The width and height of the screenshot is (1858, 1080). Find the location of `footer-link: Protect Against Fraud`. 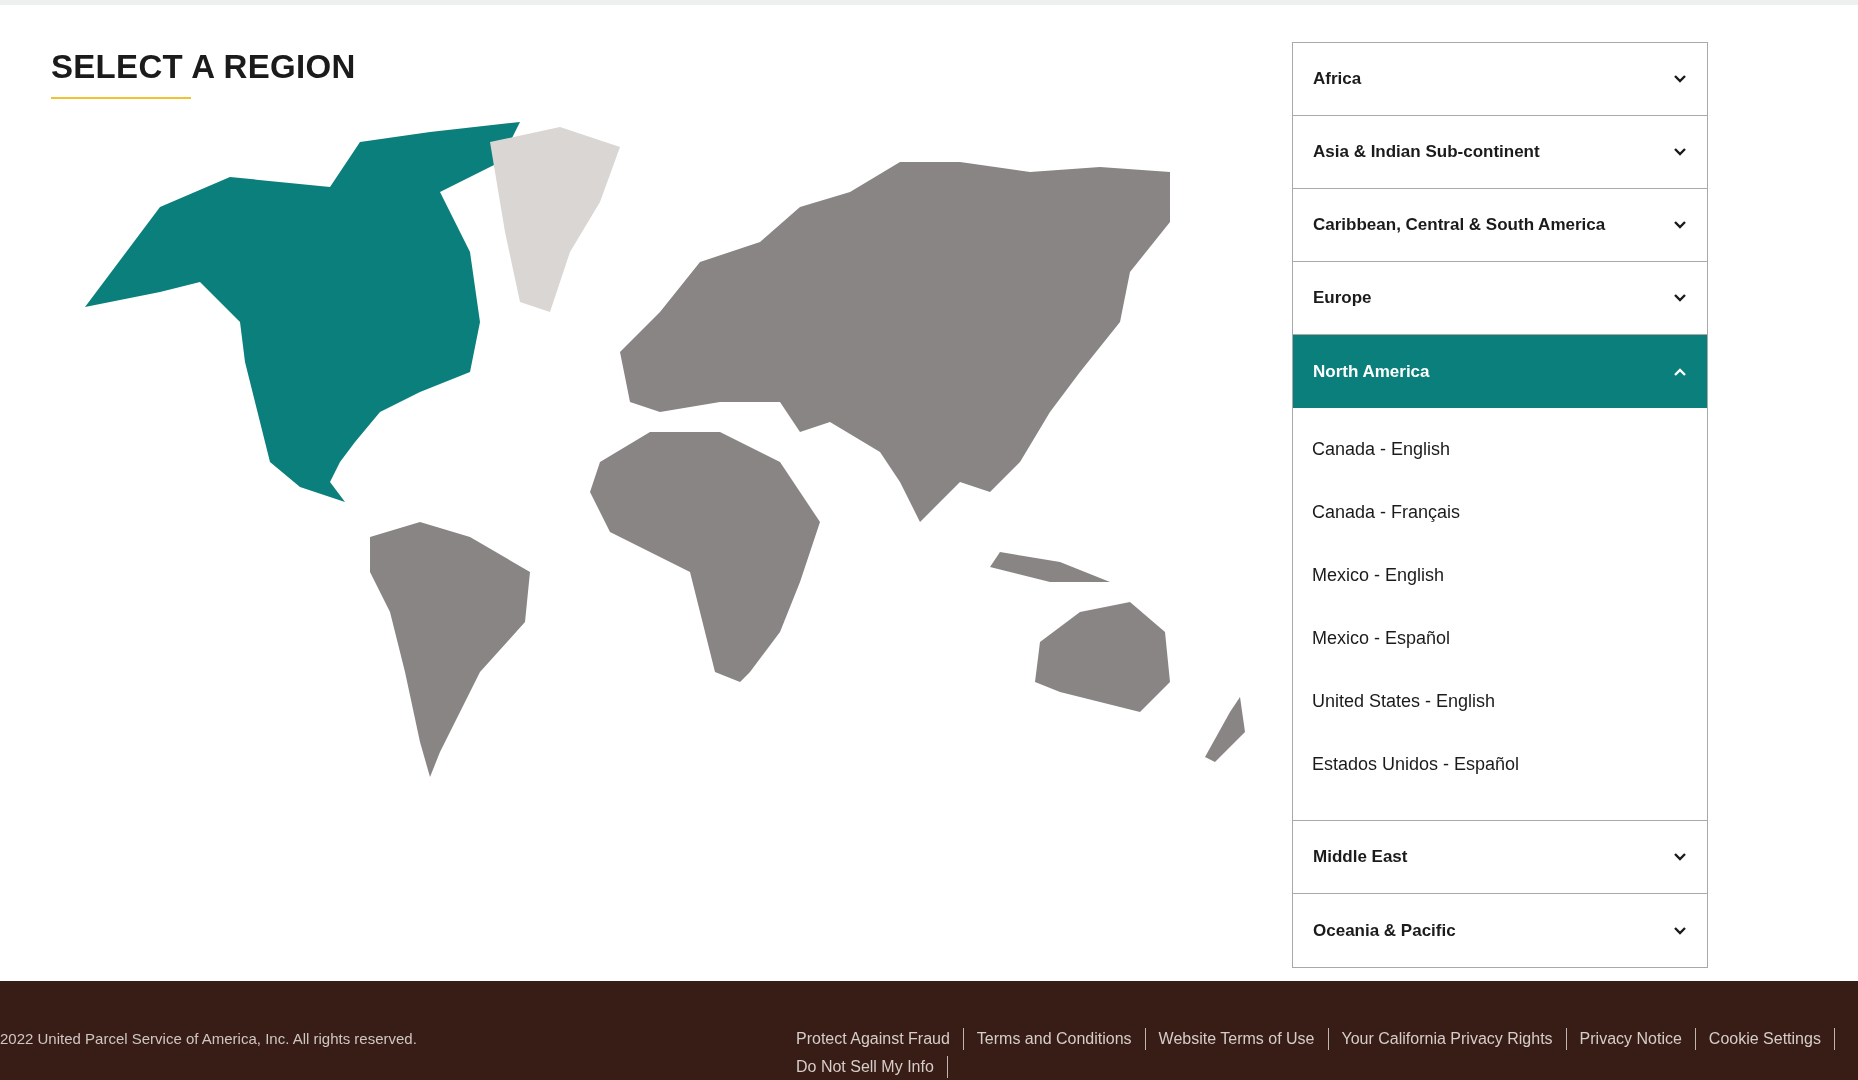

footer-link: Protect Against Fraud is located at coordinates (880, 1039).